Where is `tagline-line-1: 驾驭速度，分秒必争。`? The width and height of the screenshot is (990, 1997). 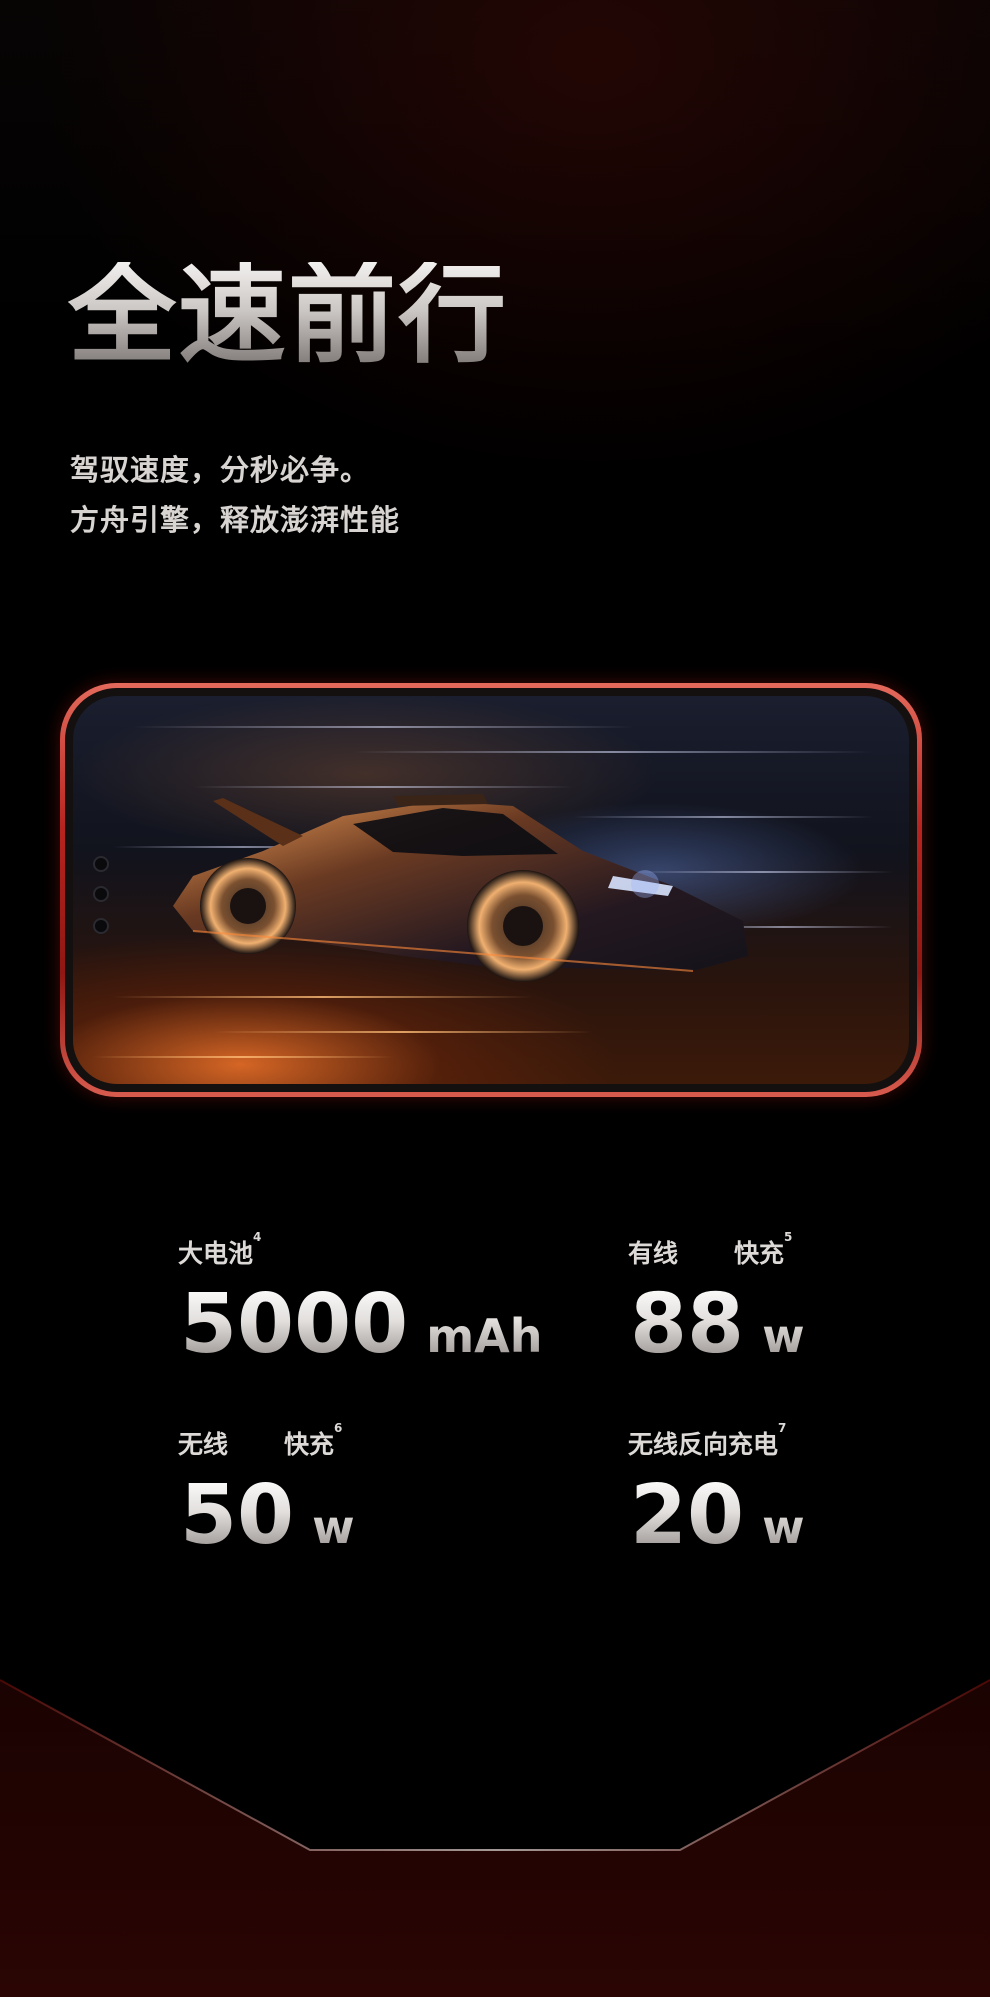 tagline-line-1: 驾驭速度，分秒必争。 is located at coordinates (220, 470).